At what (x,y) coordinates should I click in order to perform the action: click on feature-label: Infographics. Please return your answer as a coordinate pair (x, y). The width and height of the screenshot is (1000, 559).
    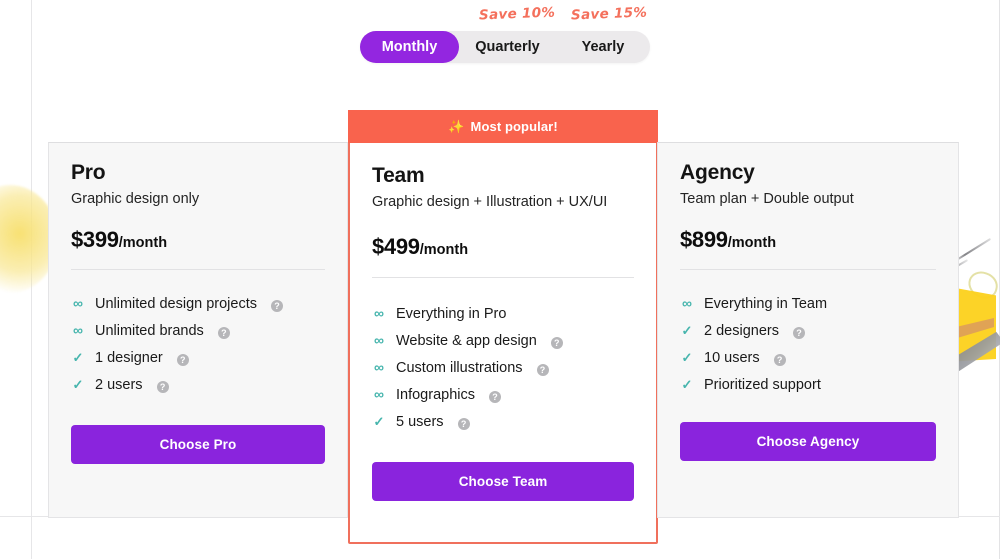
    Looking at the image, I should click on (435, 395).